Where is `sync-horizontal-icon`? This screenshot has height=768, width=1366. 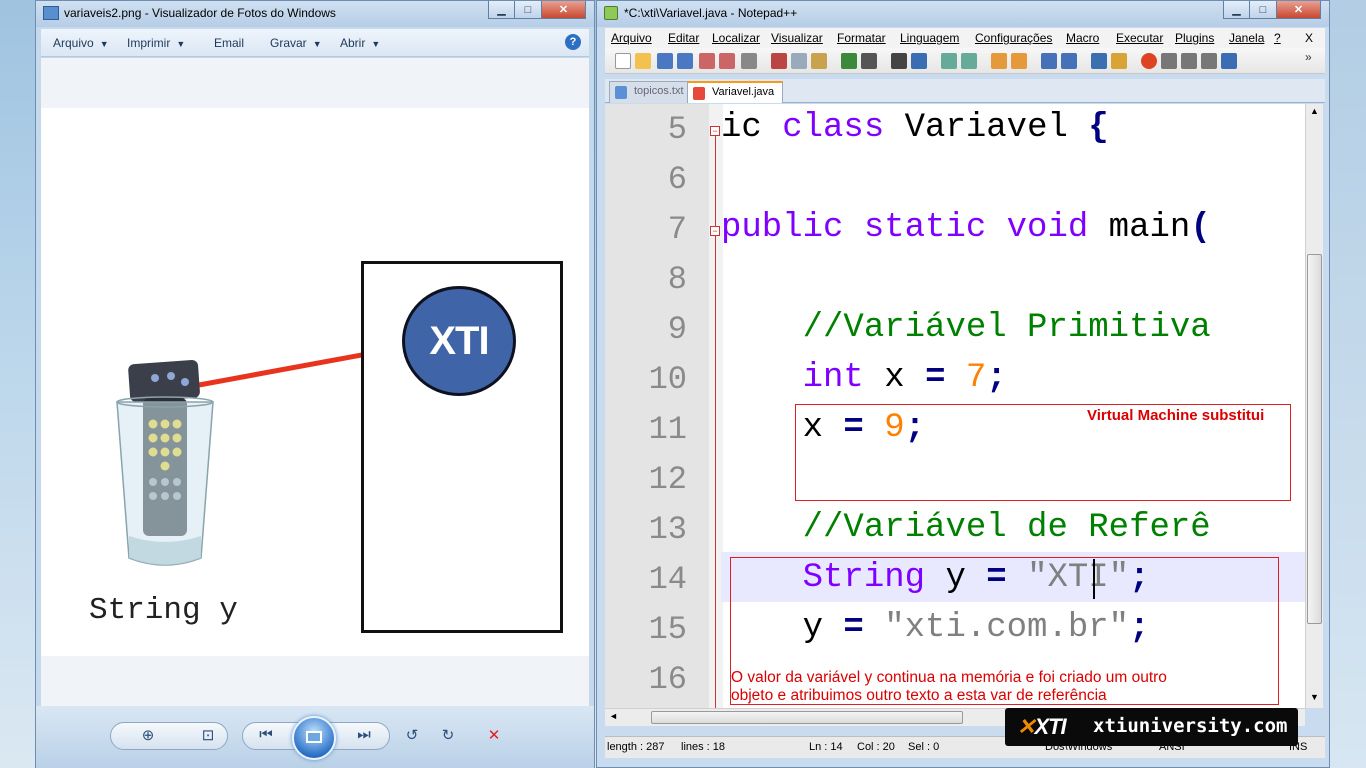
sync-horizontal-icon is located at coordinates (1019, 61).